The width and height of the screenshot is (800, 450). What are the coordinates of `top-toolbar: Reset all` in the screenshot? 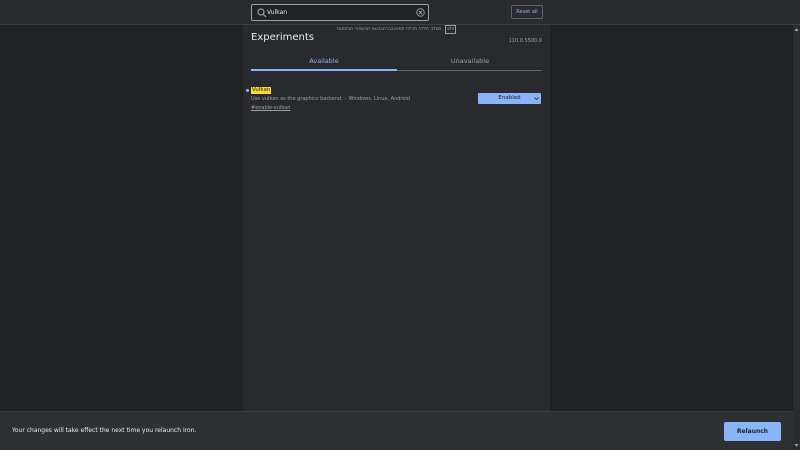 It's located at (400, 12).